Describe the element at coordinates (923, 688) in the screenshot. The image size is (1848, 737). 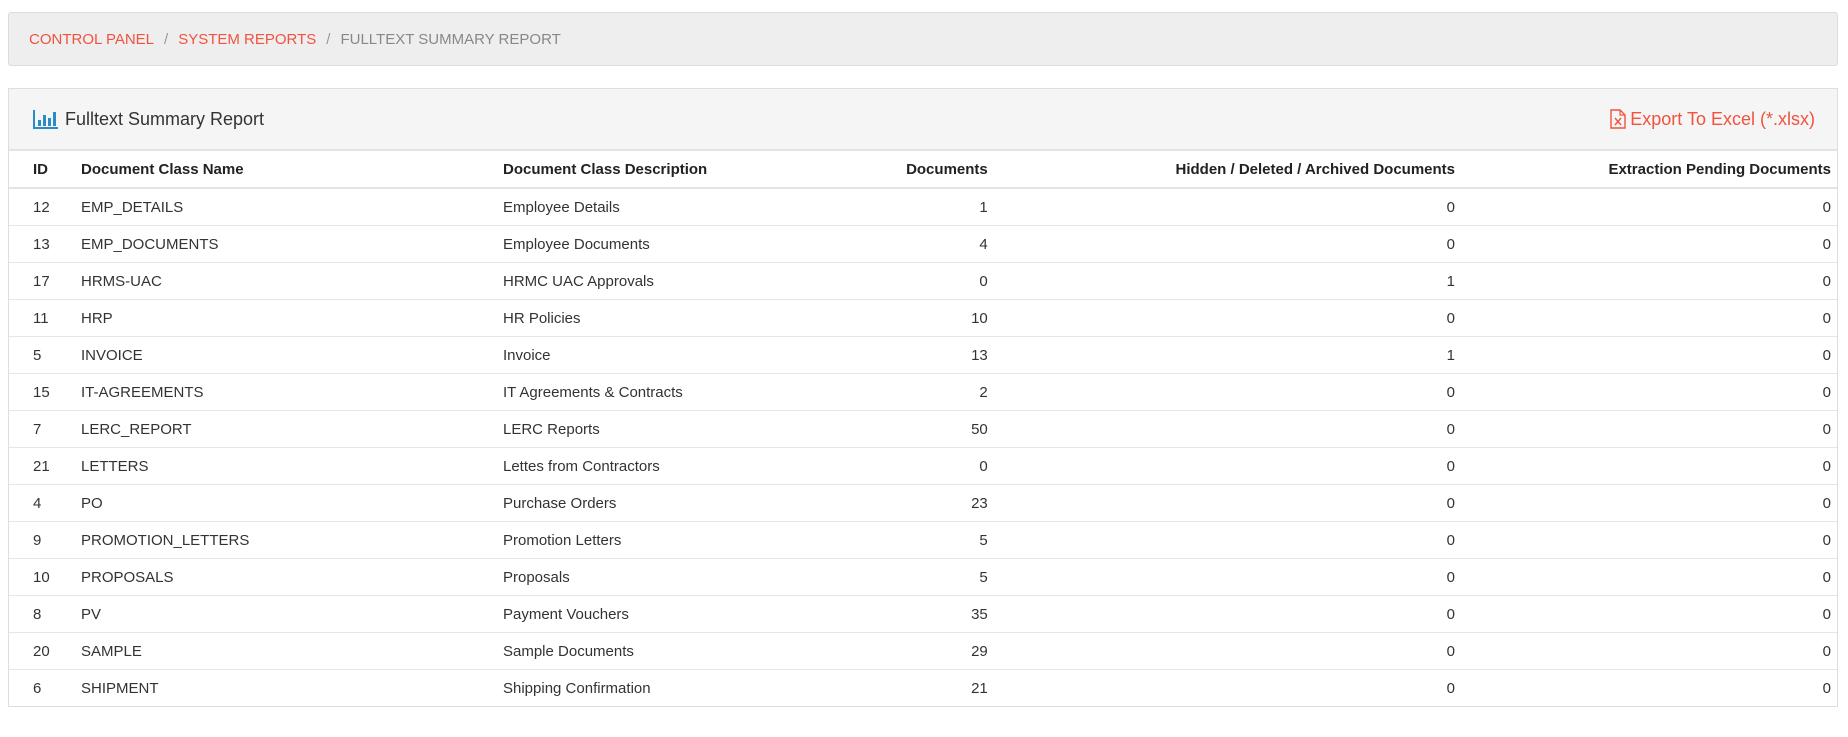
I see `table-row: 6 SHIPMENT Shipping Confirmation 21 0 0` at that location.